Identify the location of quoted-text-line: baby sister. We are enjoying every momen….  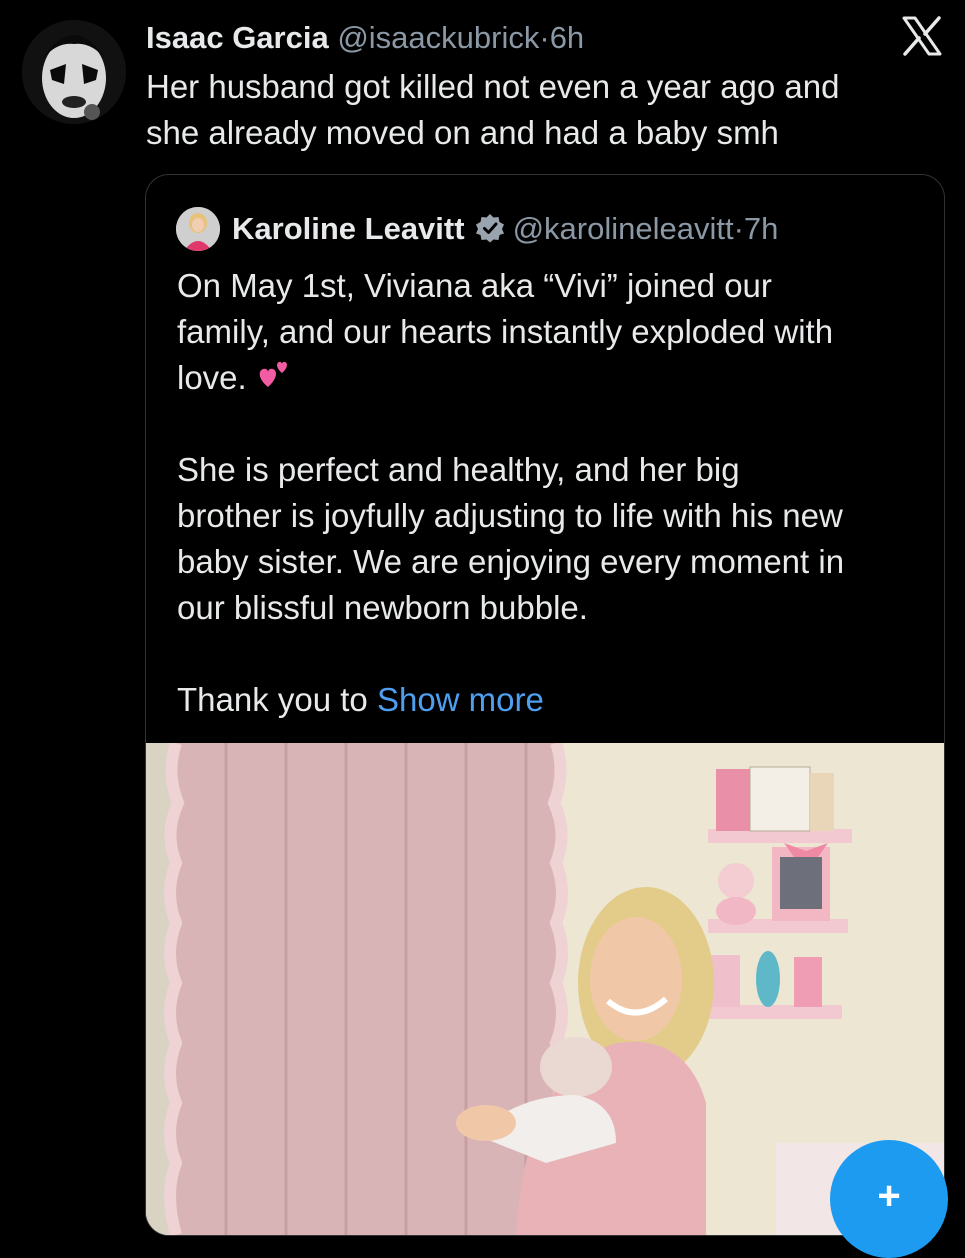
(511, 561).